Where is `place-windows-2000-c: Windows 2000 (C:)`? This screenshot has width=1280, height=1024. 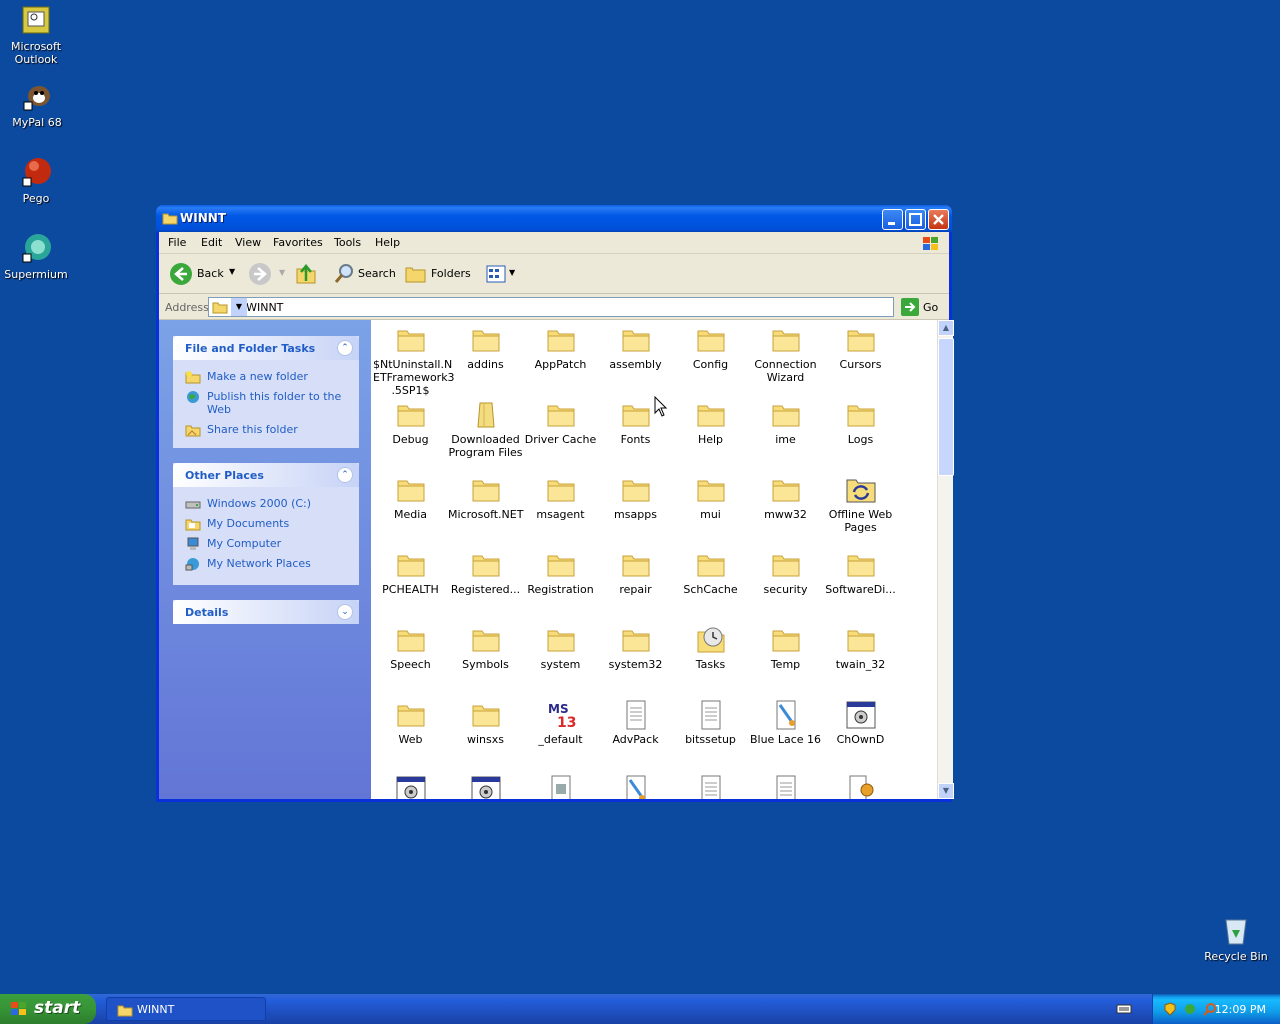 place-windows-2000-c: Windows 2000 (C:) is located at coordinates (266, 503).